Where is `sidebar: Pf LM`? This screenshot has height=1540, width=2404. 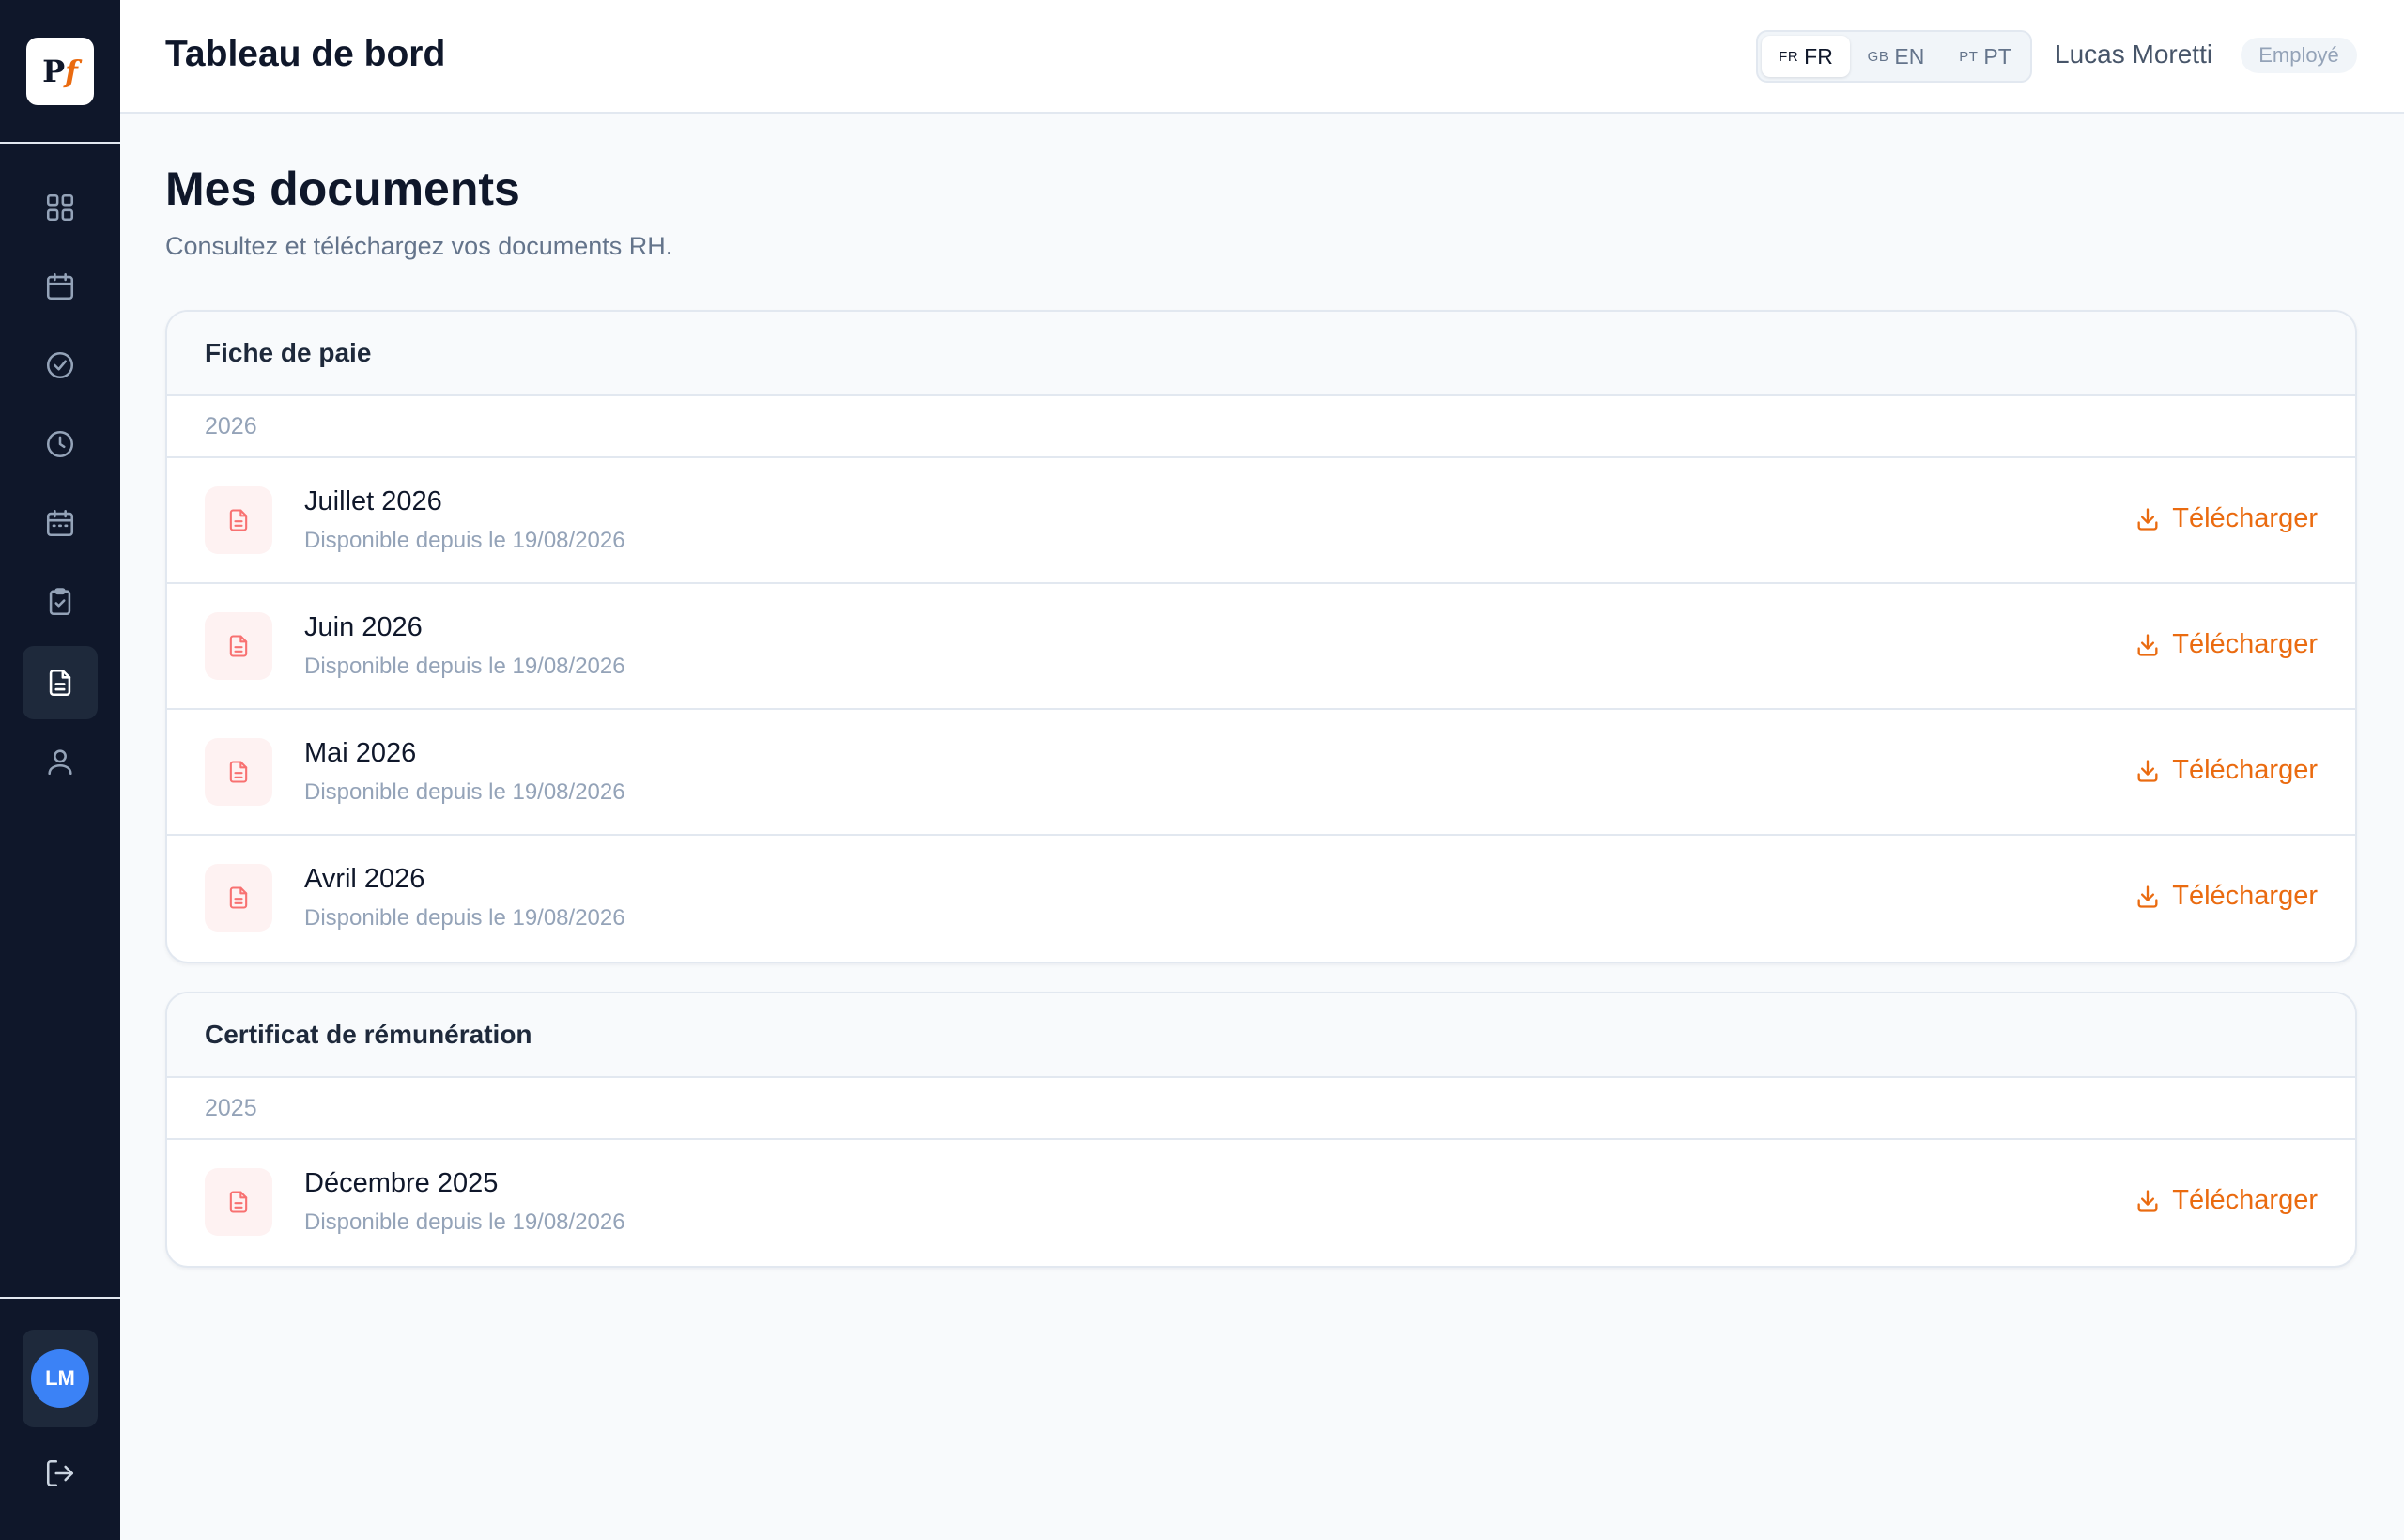 sidebar: Pf LM is located at coordinates (60, 770).